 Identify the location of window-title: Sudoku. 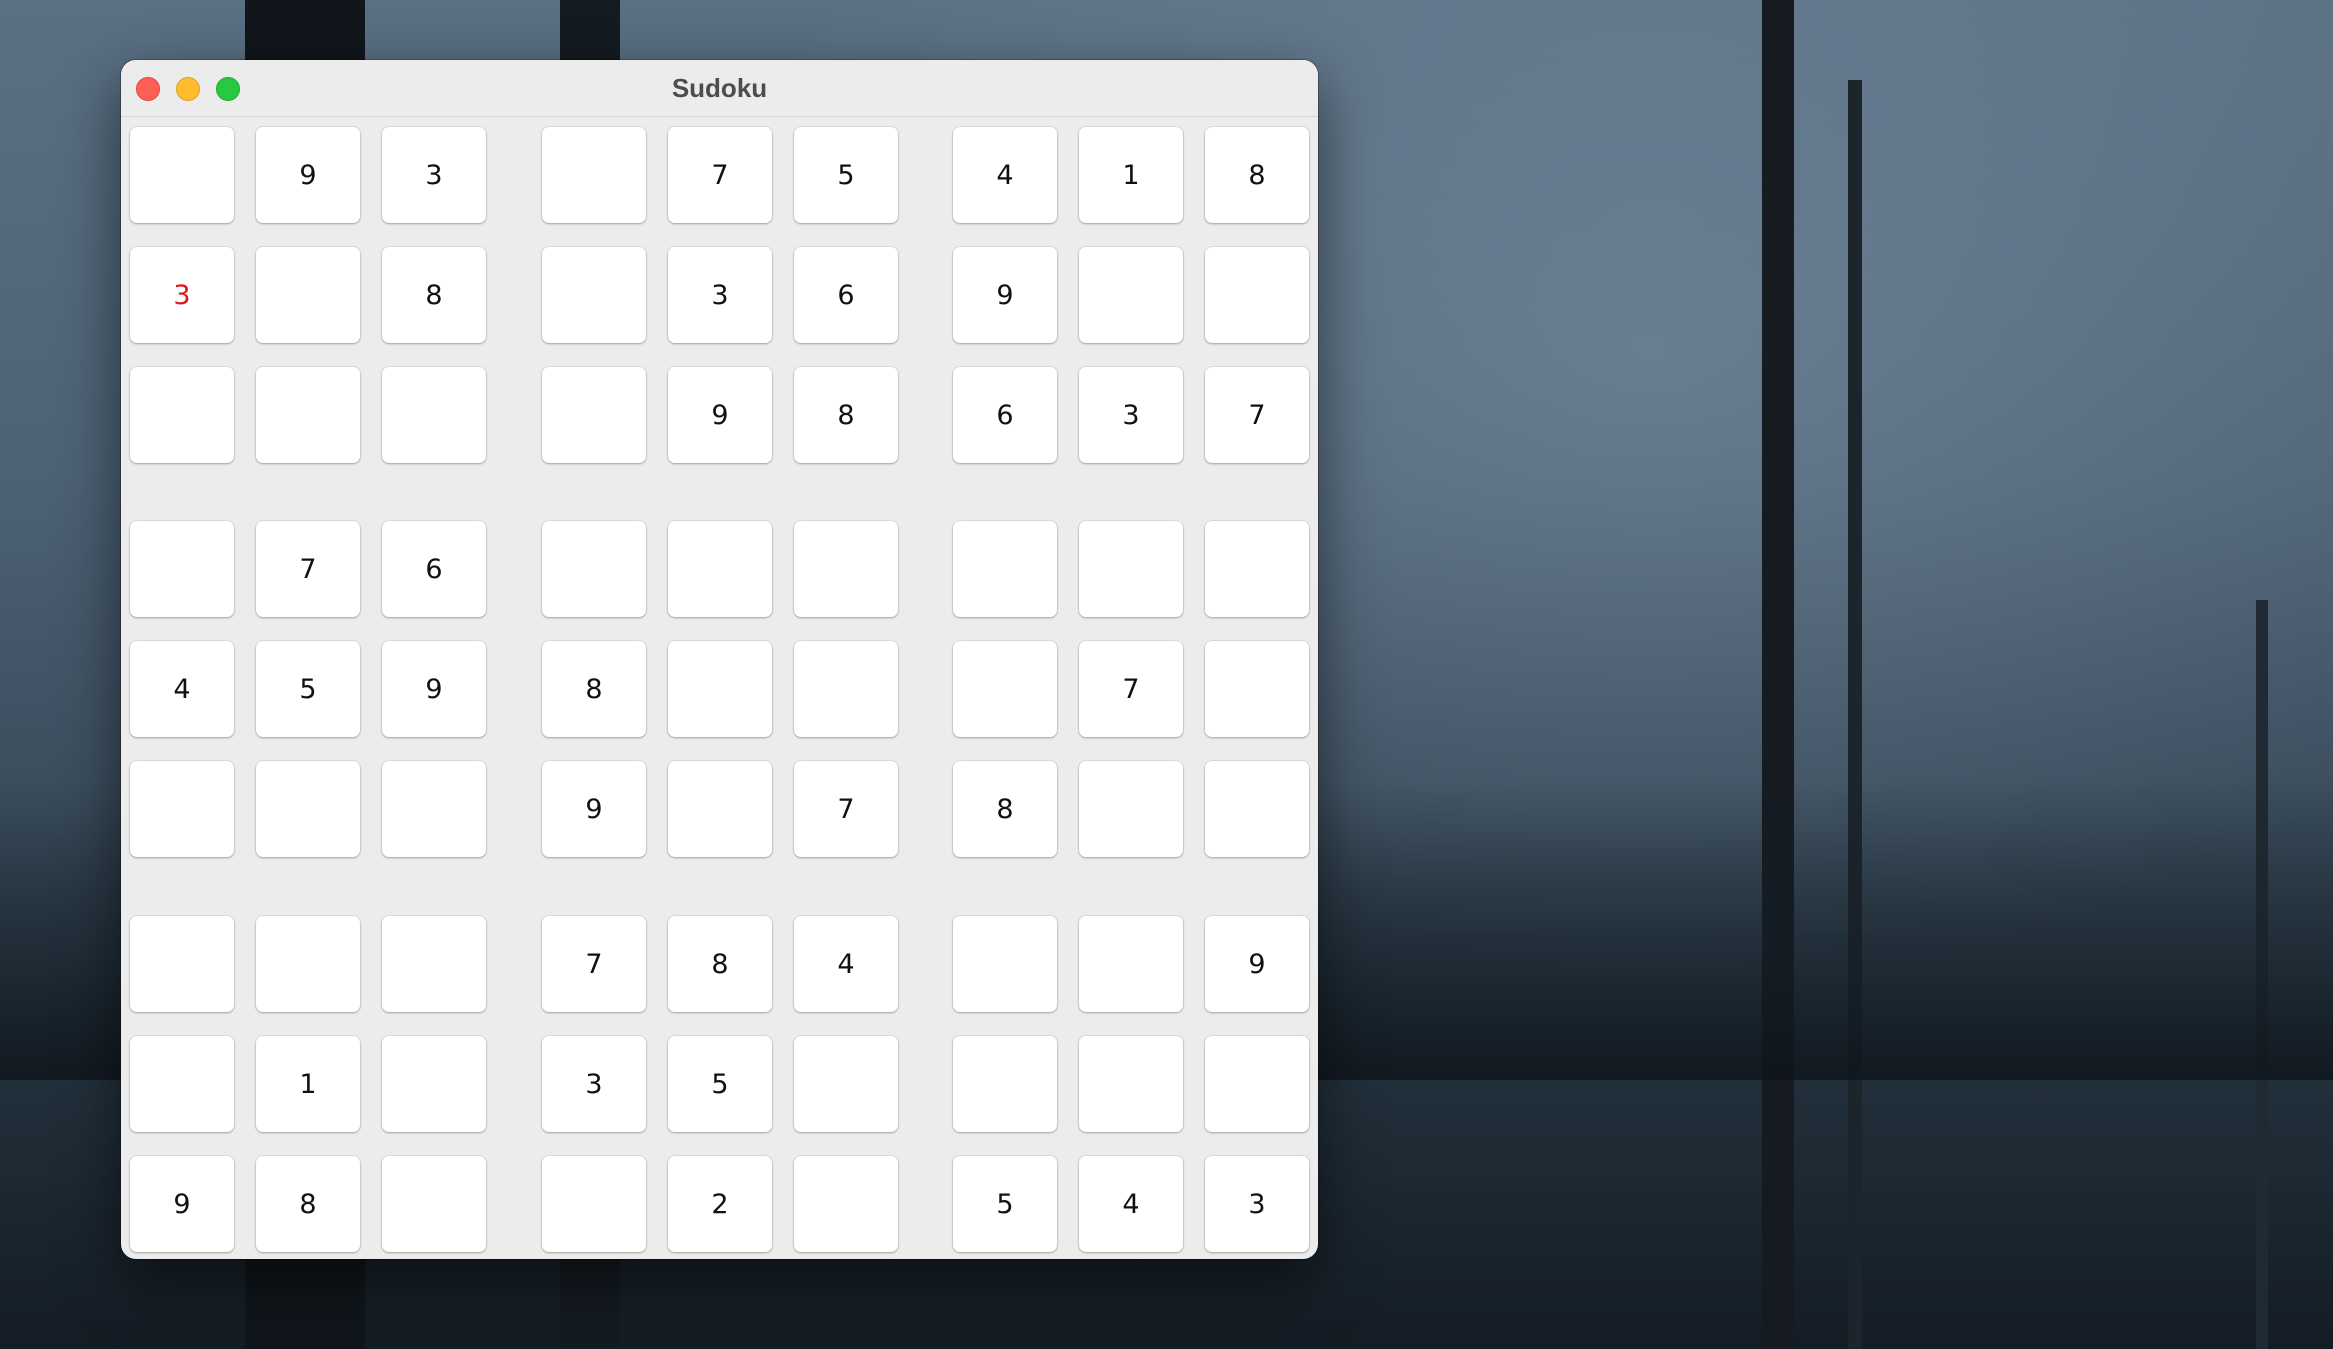
(719, 88).